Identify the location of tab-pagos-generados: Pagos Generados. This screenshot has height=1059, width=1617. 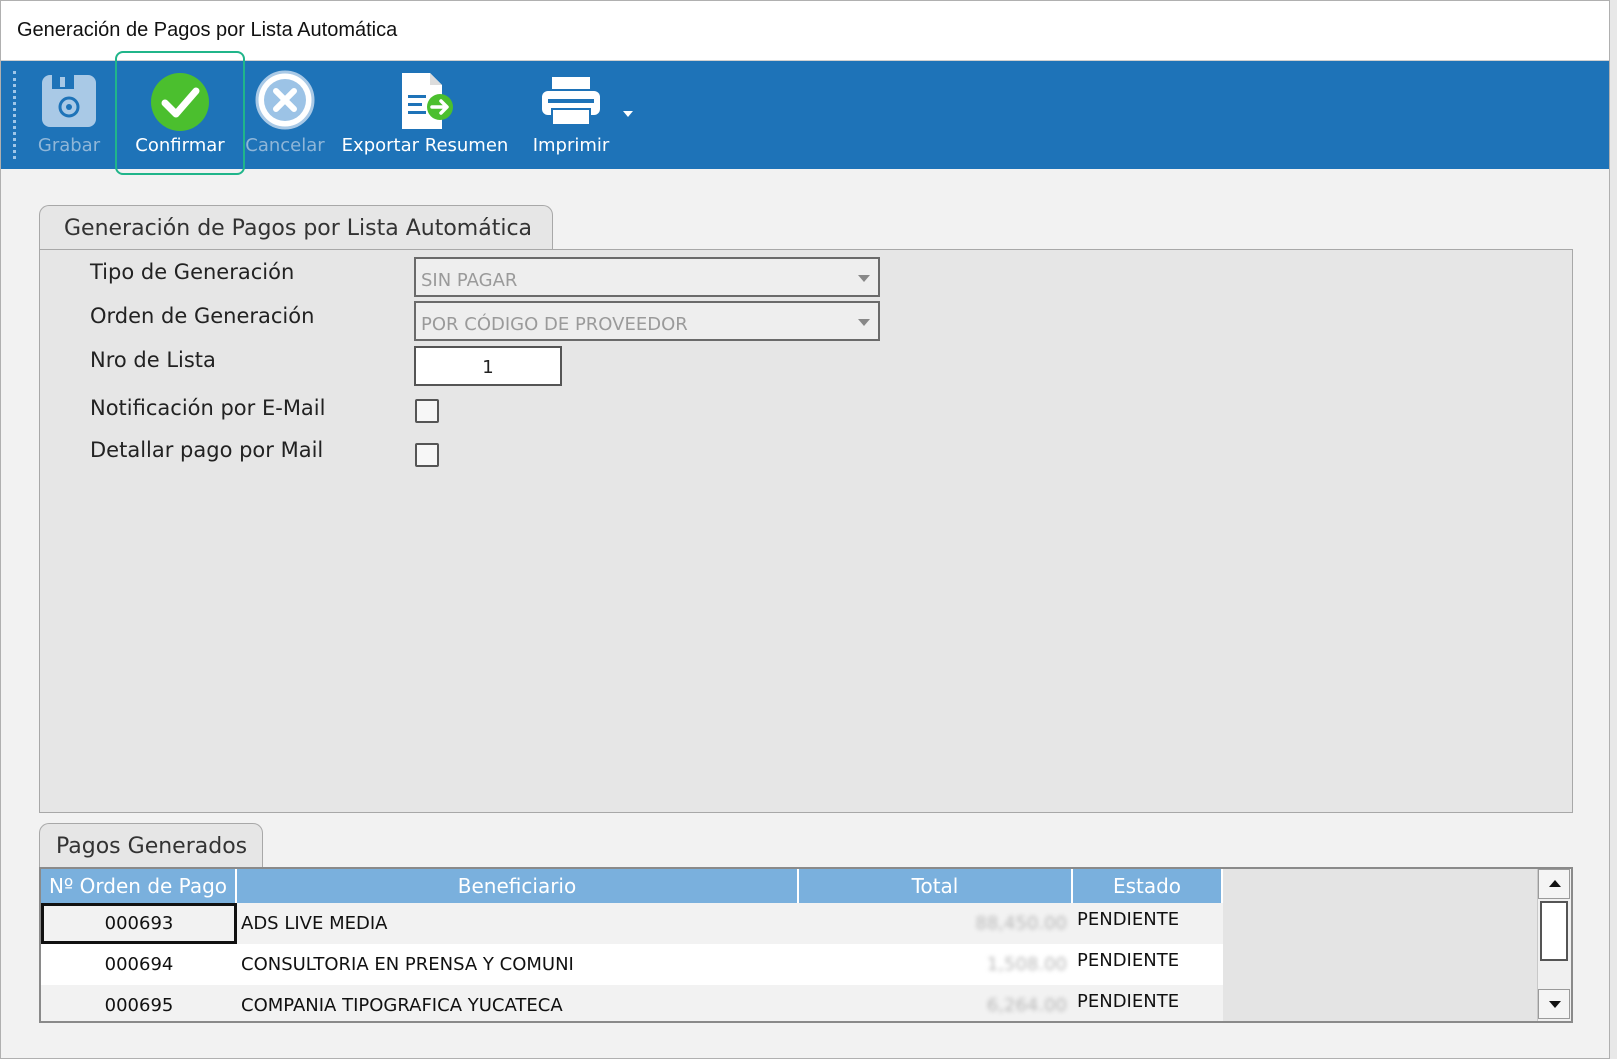
(151, 846).